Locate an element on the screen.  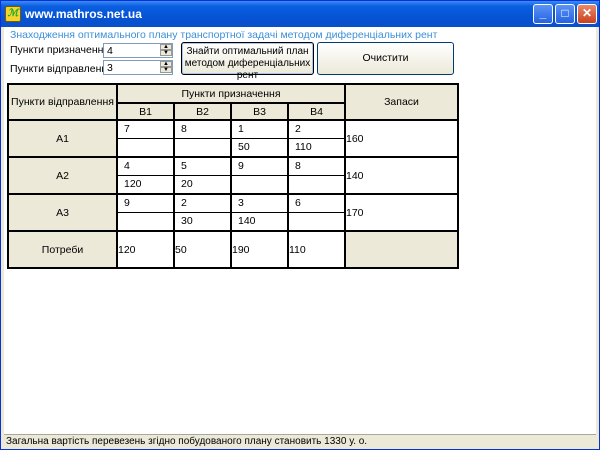
maximize-icon: □ is located at coordinates (565, 13).